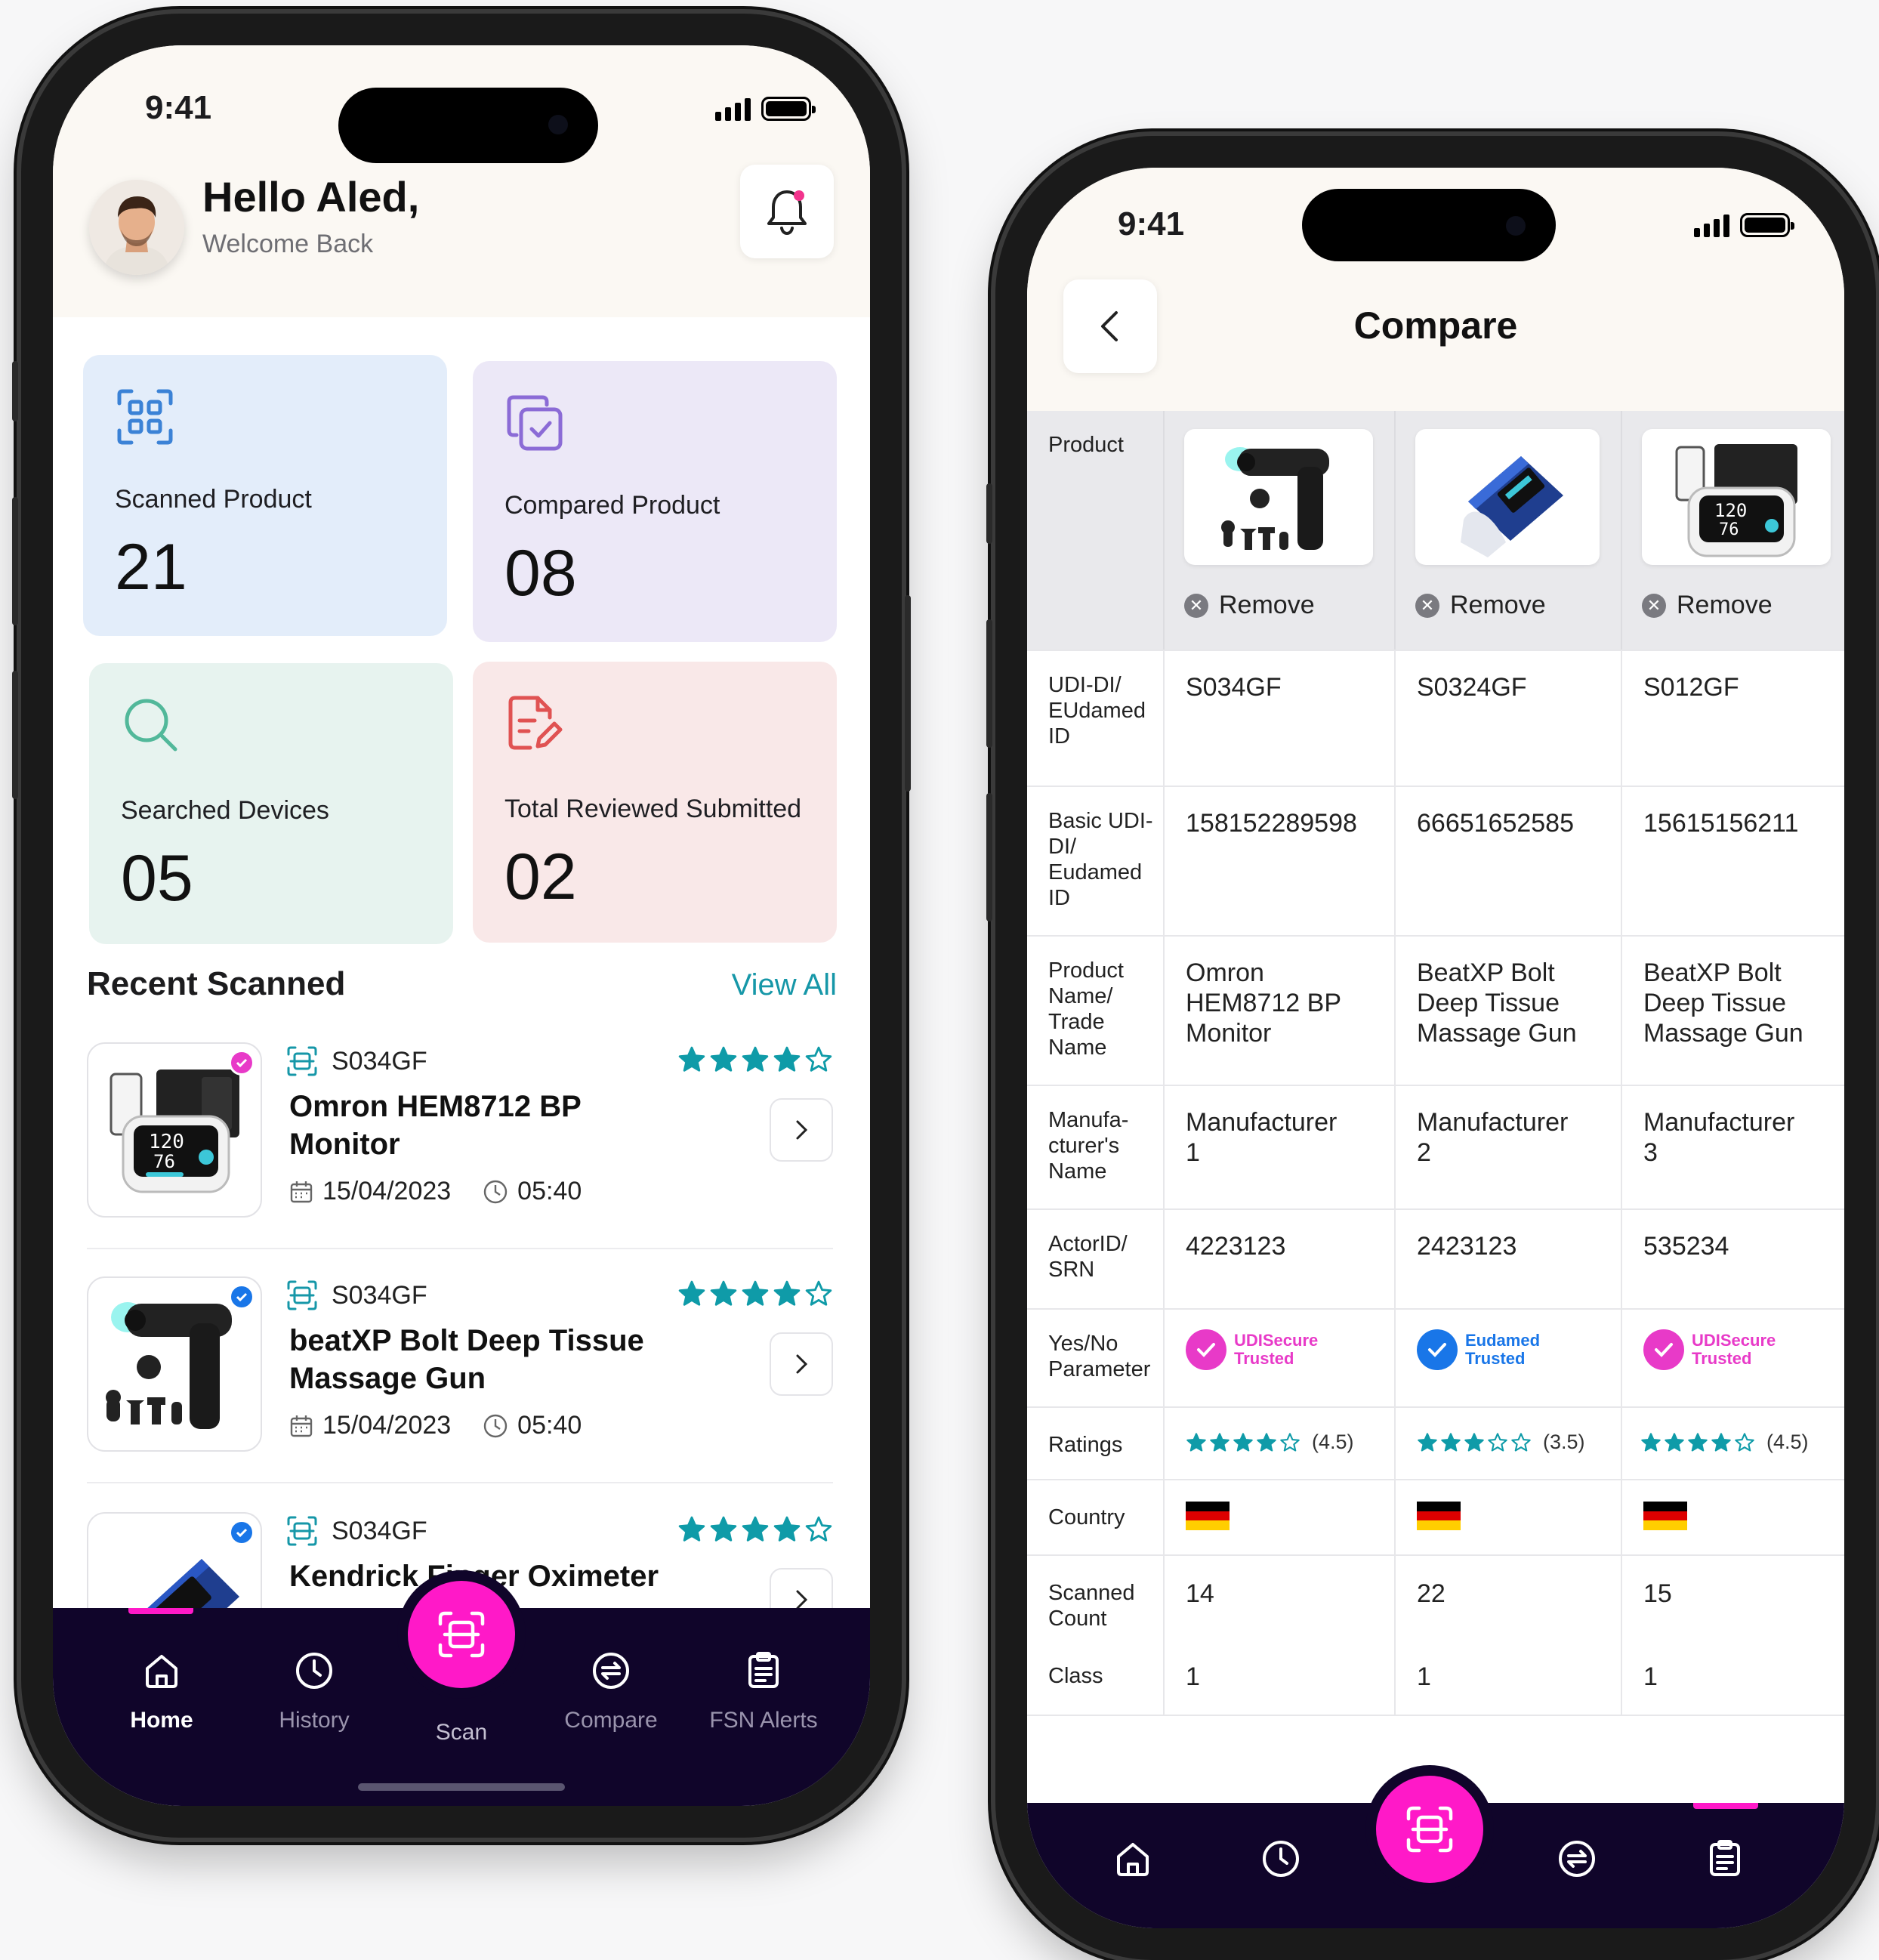 This screenshot has width=1879, height=1960. I want to click on battery-icon, so click(789, 109).